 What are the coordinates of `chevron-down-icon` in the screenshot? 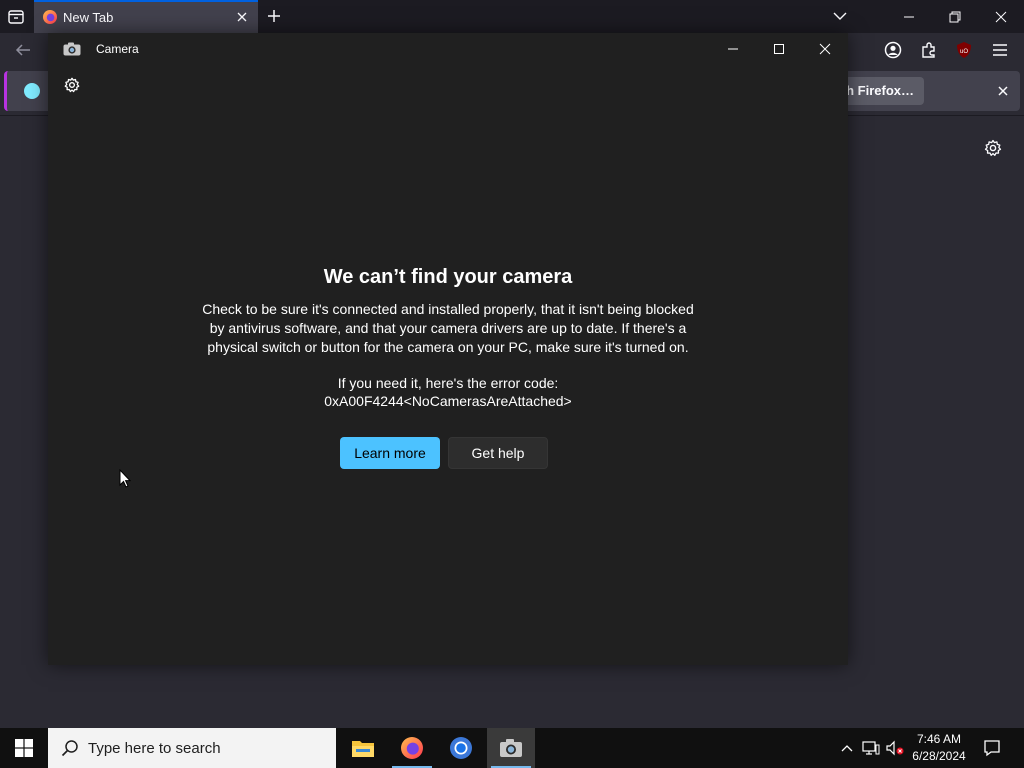 It's located at (840, 16).